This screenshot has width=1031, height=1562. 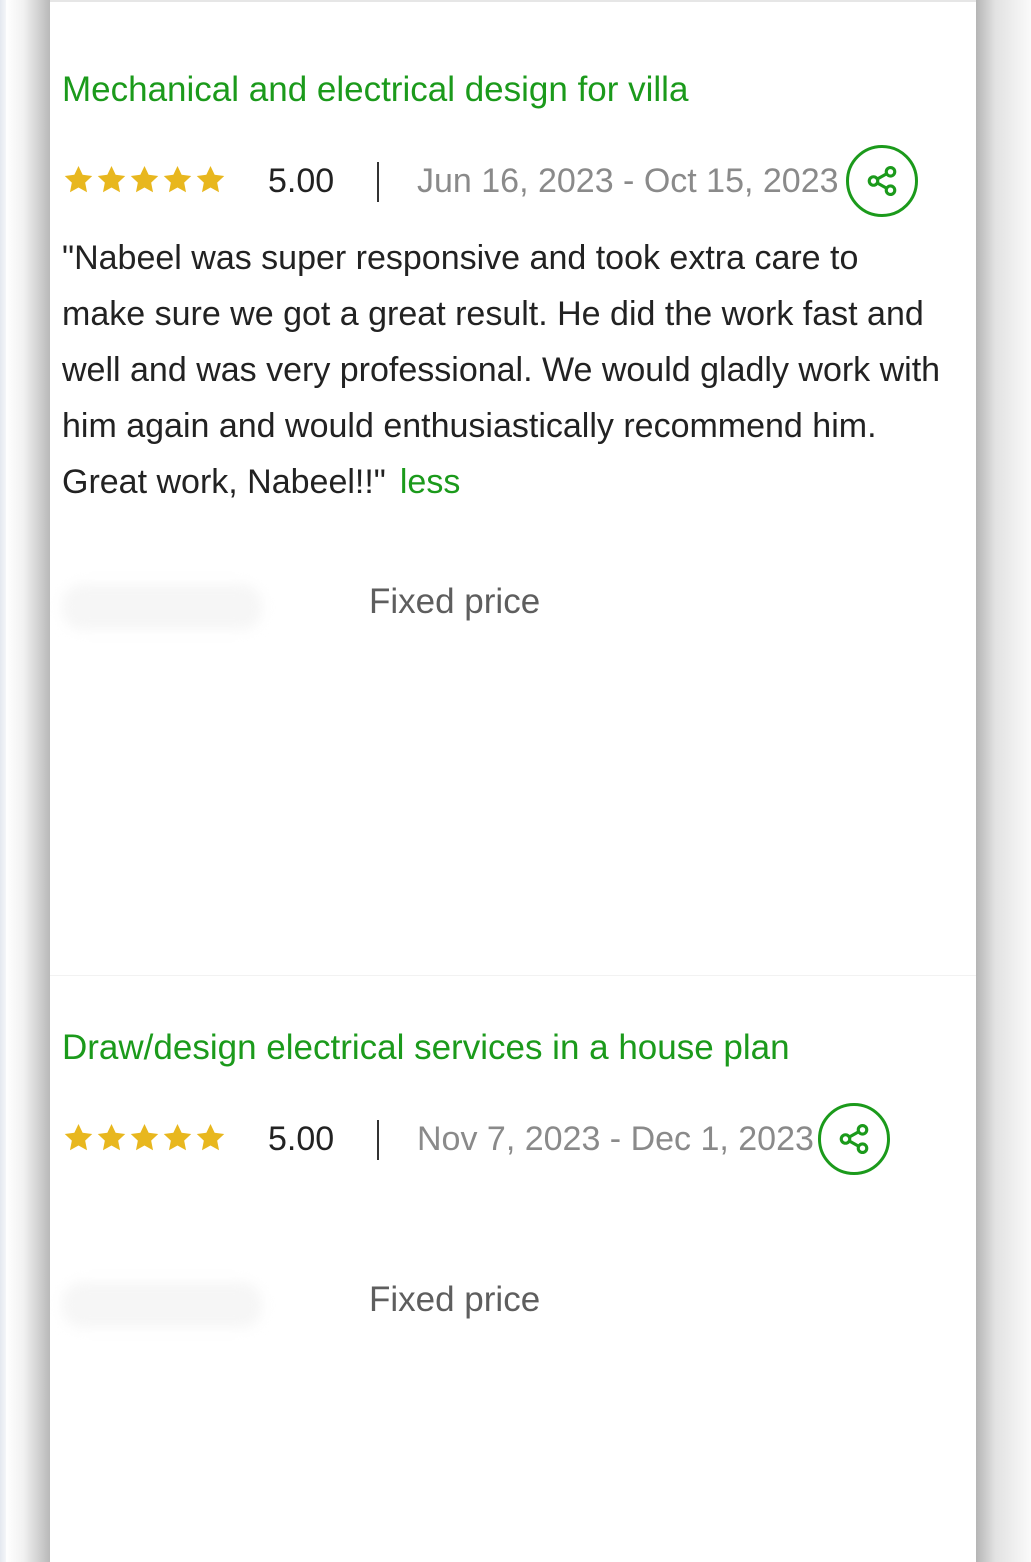 What do you see at coordinates (1003, 781) in the screenshot?
I see `panel-shadow-right` at bounding box center [1003, 781].